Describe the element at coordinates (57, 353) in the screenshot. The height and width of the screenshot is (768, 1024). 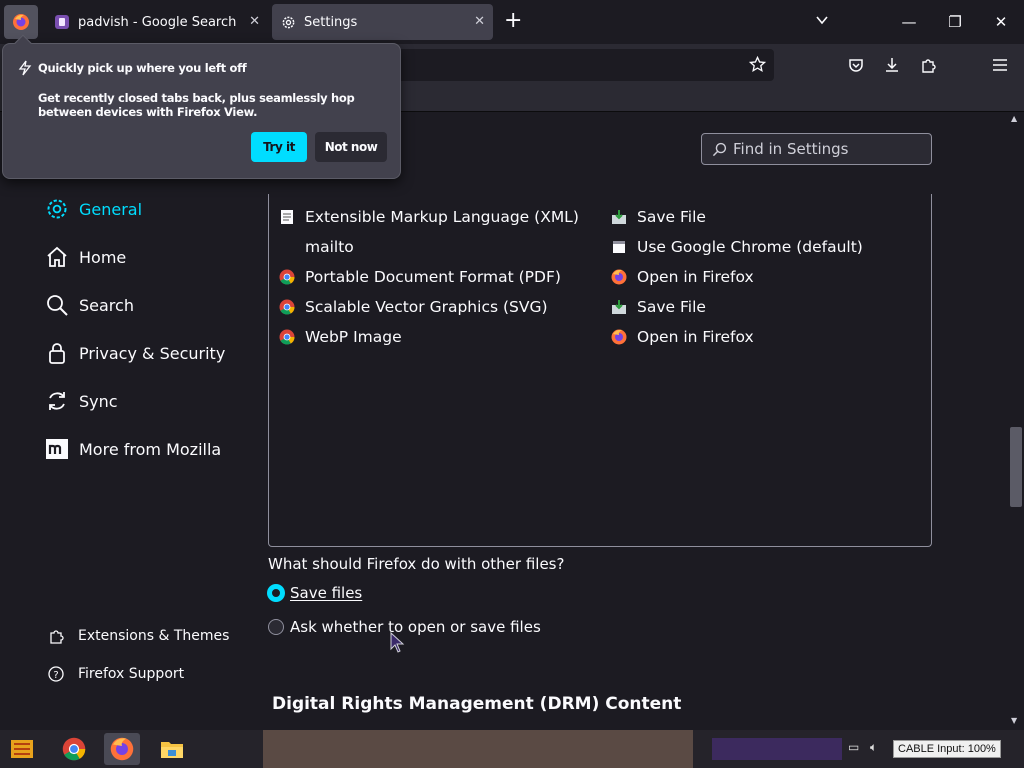
I see `lock-icon` at that location.